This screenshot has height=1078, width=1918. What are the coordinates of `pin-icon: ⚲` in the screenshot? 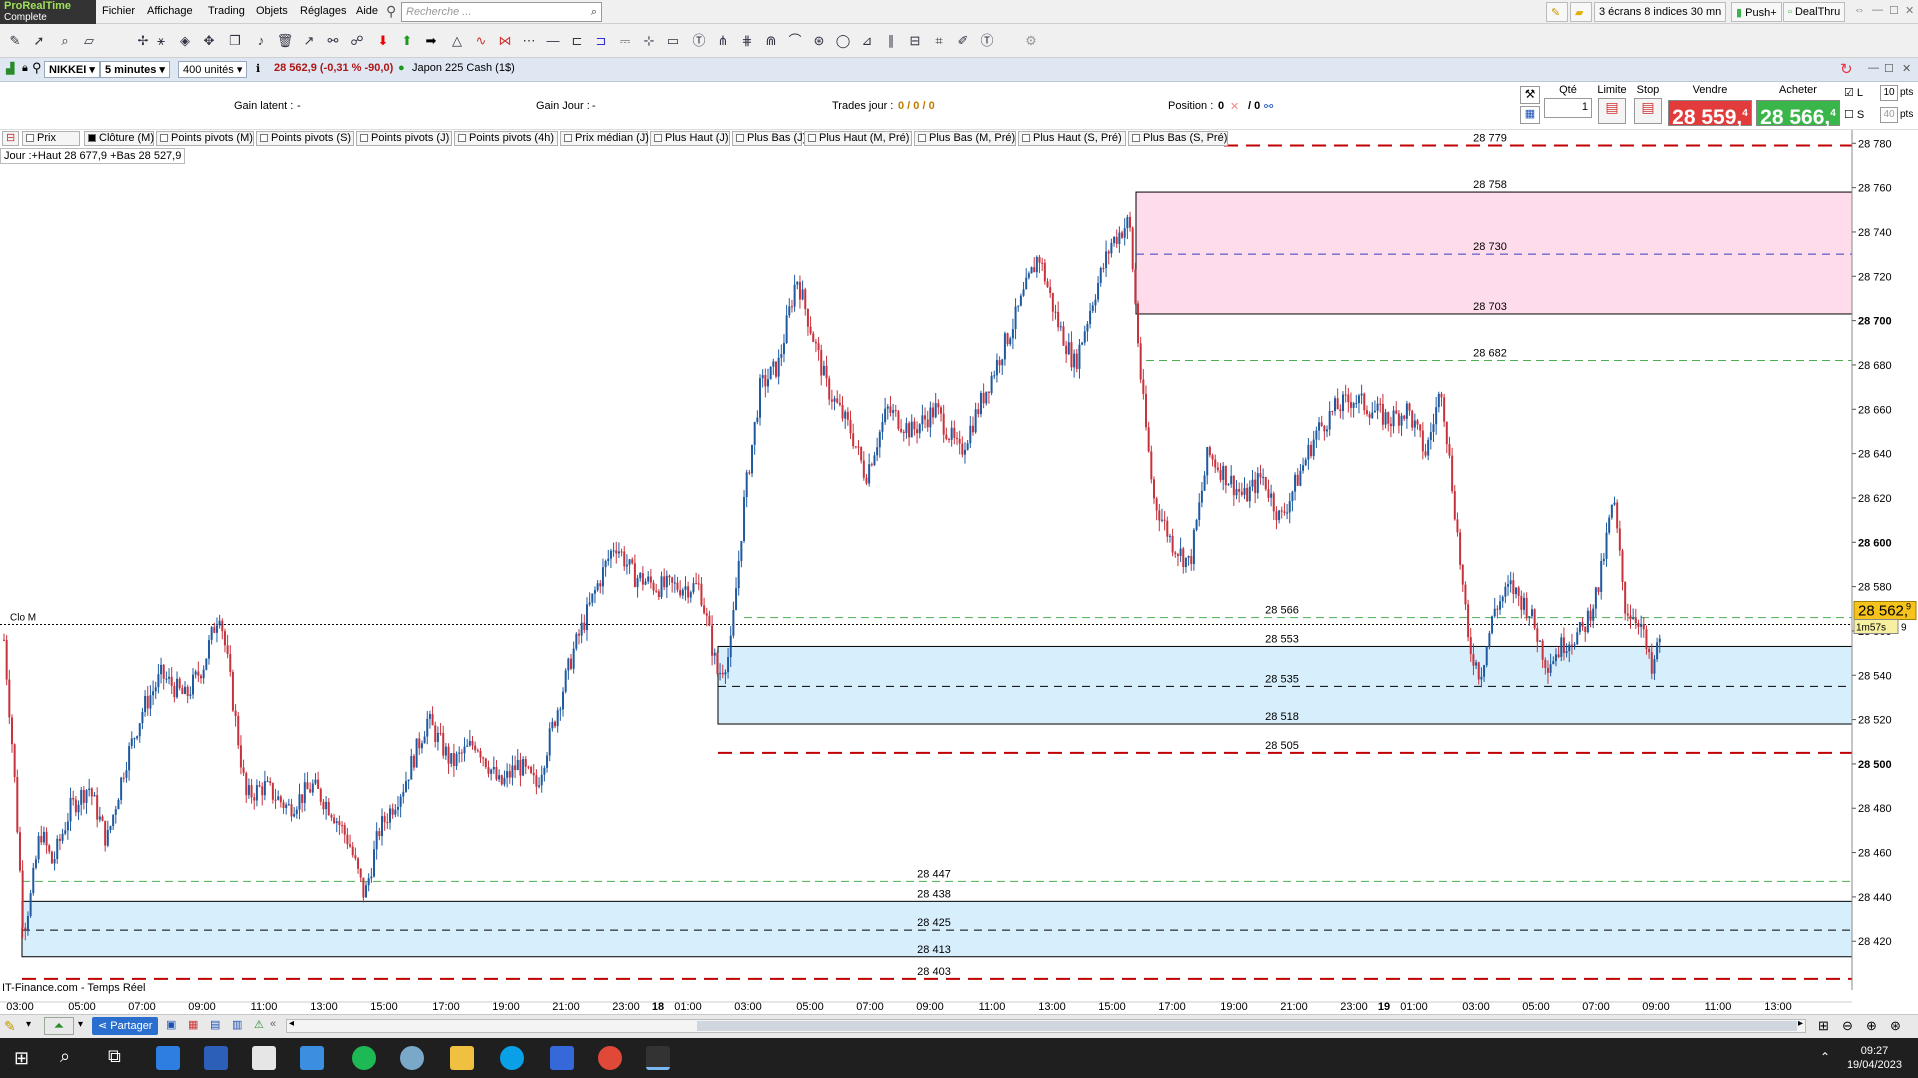 It's located at (391, 11).